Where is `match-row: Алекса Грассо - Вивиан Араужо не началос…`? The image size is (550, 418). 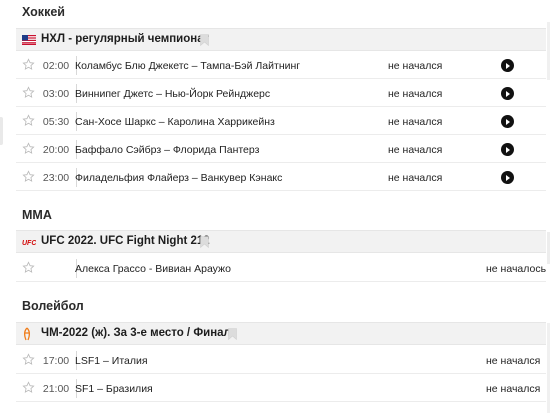
match-row: Алекса Грассо - Вивиан Араужо не началос… is located at coordinates (281, 269).